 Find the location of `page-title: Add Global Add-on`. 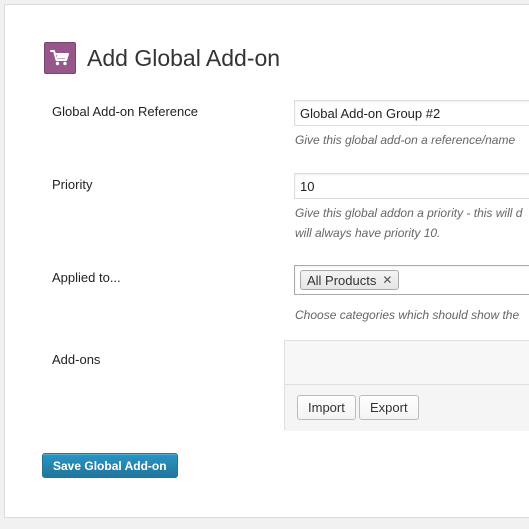

page-title: Add Global Add-on is located at coordinates (184, 57).